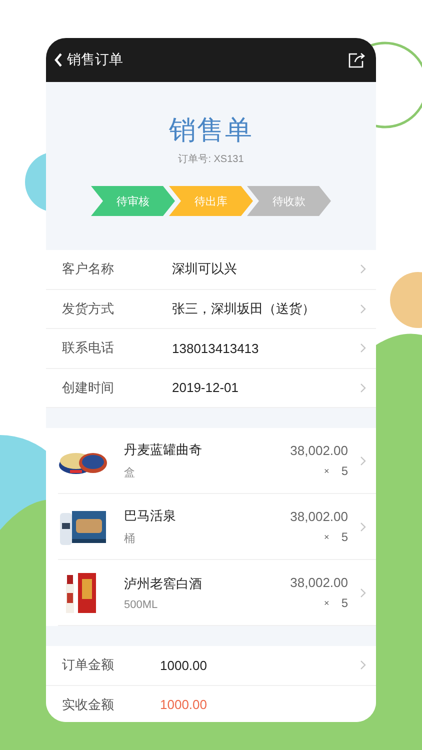  I want to click on product-name: 丹麦蓝罐曲奇, so click(163, 450).